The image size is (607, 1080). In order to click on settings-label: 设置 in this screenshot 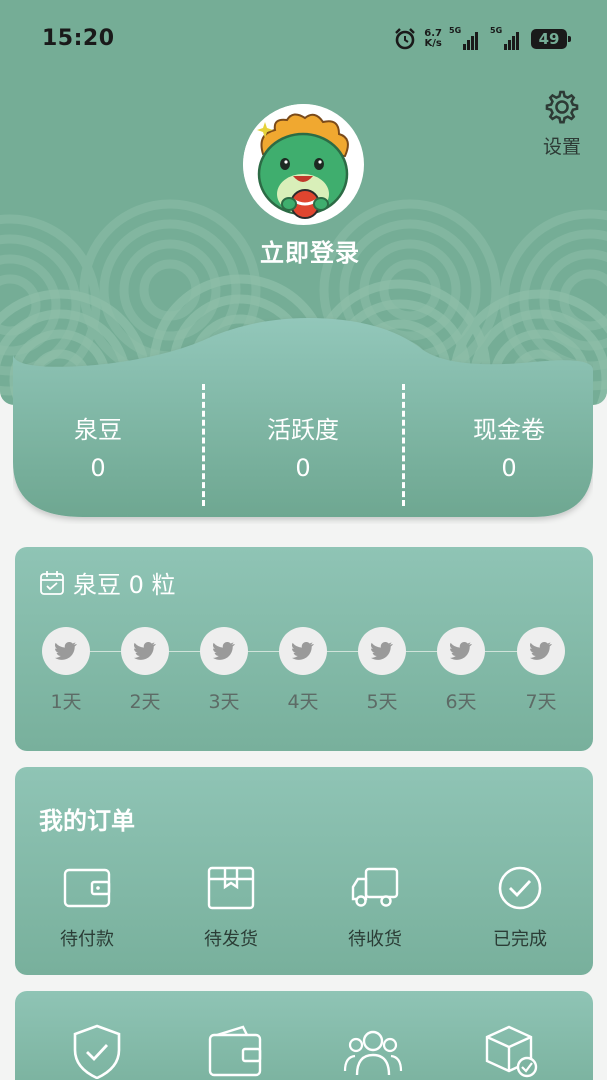, I will do `click(561, 147)`.